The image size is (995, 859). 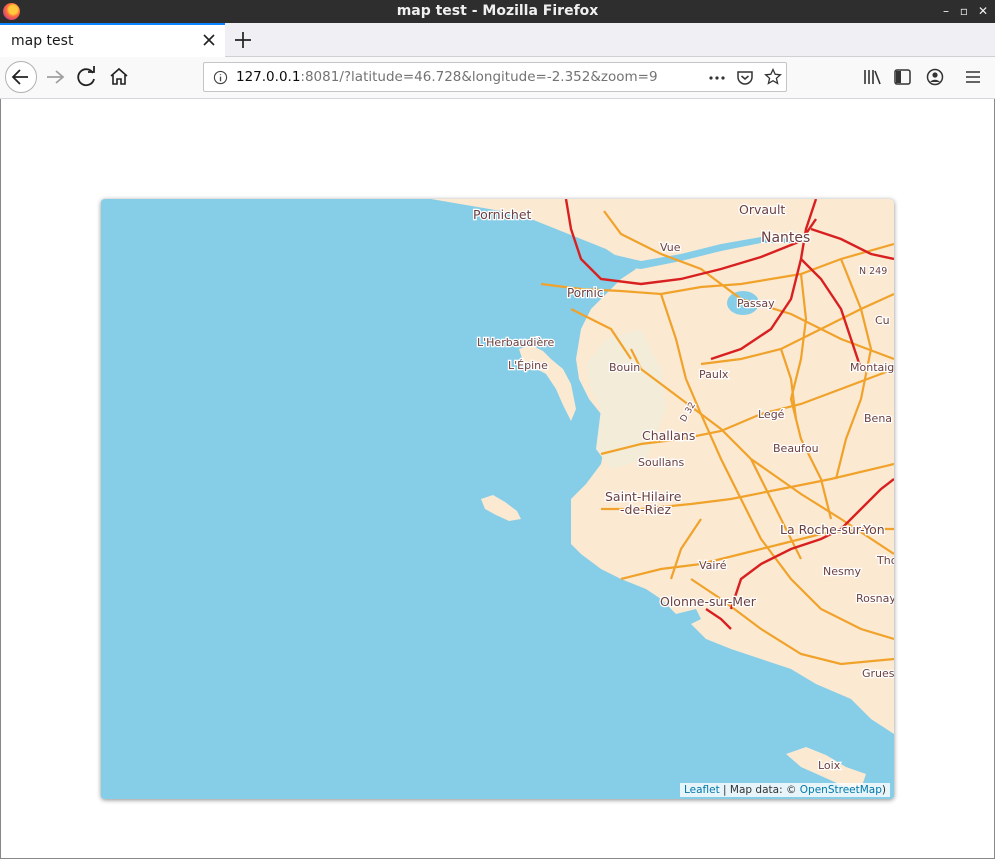 What do you see at coordinates (209, 40) in the screenshot?
I see `close-tab-icon` at bounding box center [209, 40].